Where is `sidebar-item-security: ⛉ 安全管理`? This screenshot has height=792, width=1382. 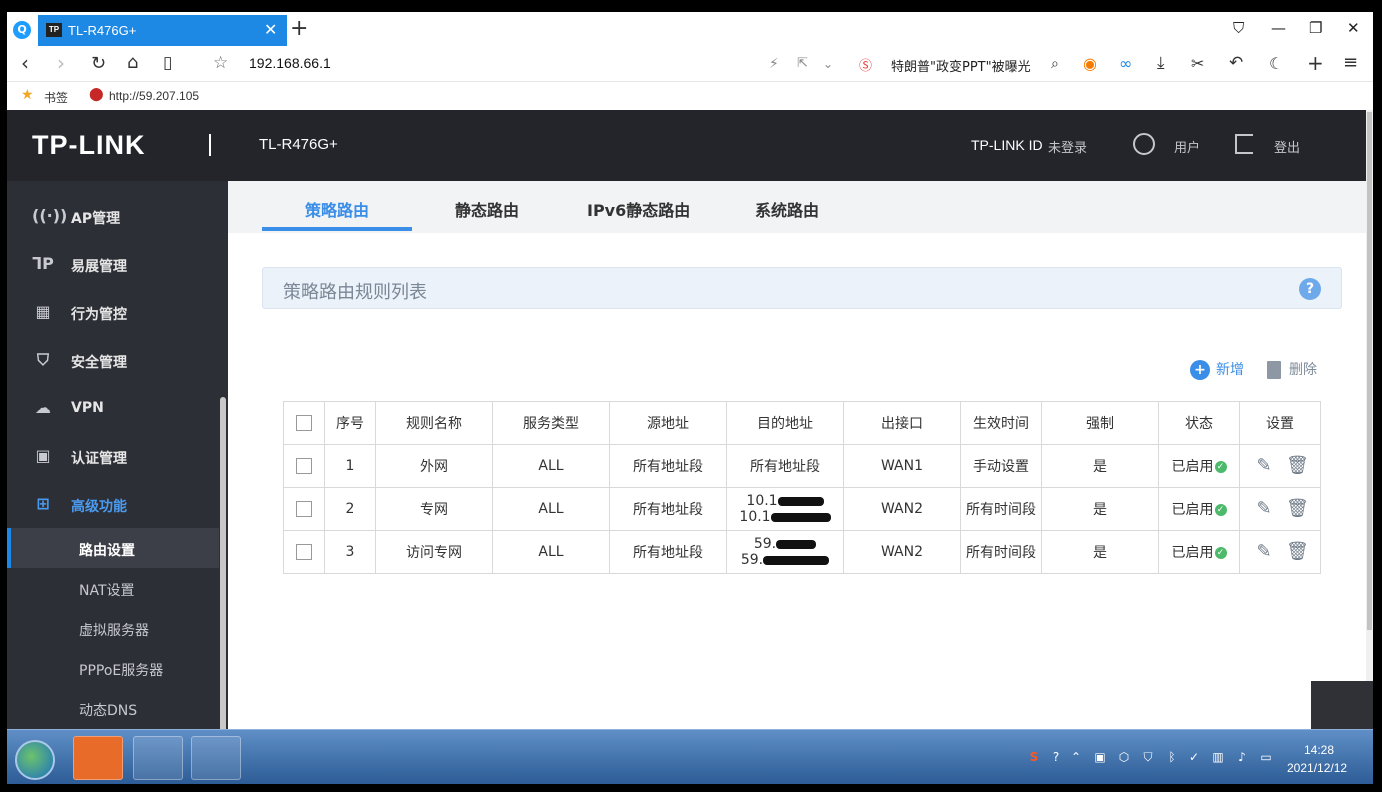 sidebar-item-security: ⛉ 安全管理 is located at coordinates (113, 360).